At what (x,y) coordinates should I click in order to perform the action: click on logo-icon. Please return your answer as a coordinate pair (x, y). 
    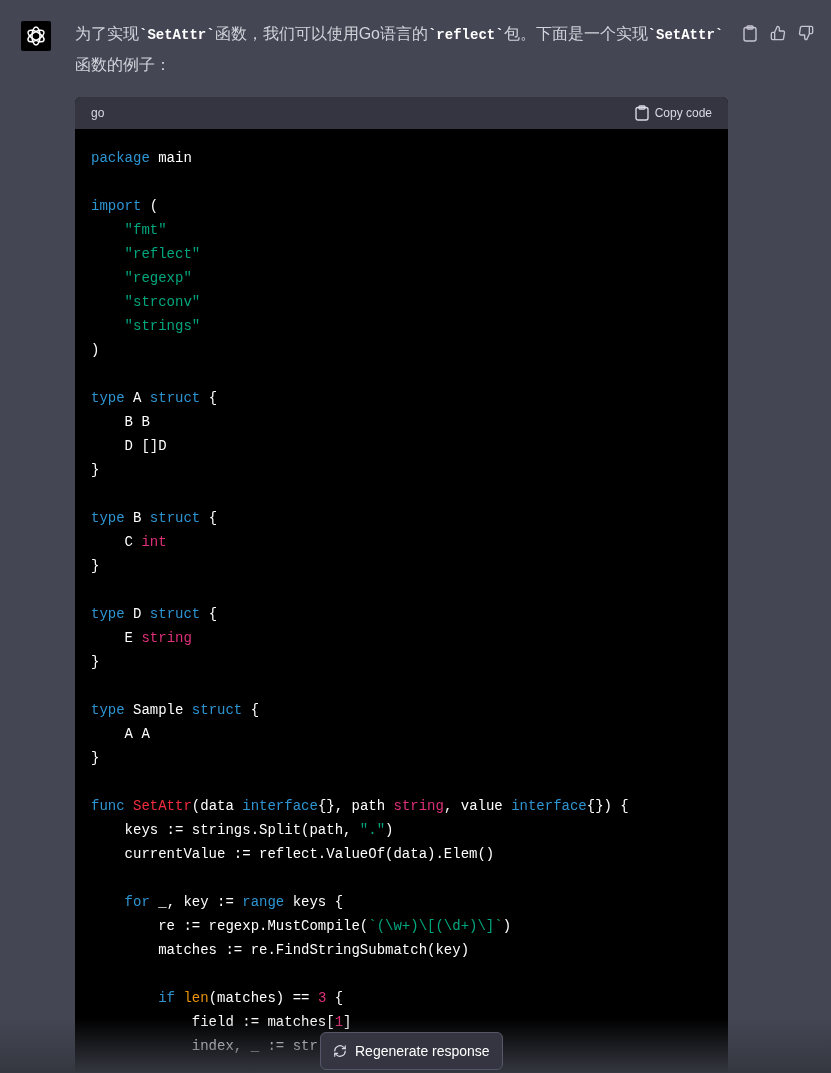
    Looking at the image, I should click on (36, 36).